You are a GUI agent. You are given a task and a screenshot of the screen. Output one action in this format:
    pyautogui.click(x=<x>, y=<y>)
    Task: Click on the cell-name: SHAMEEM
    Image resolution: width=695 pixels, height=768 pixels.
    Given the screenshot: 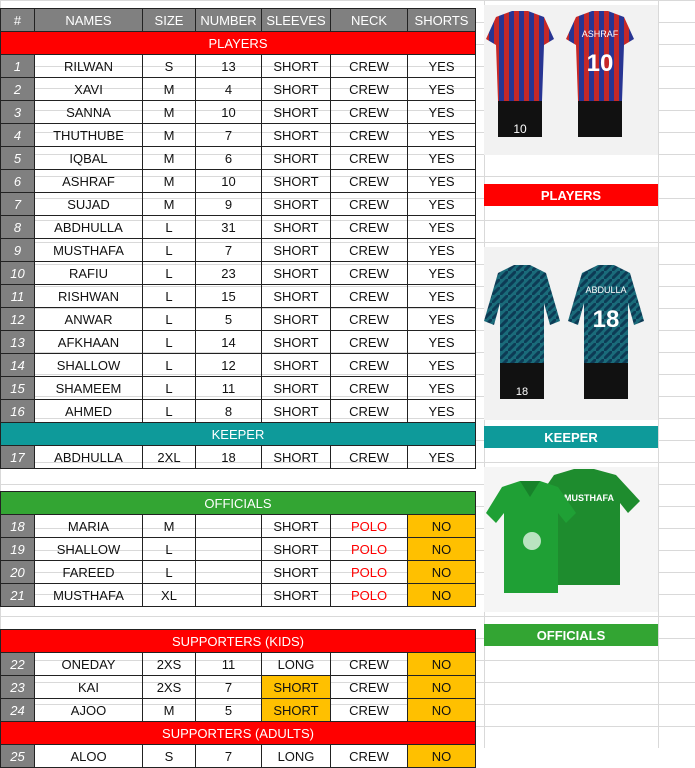 What is the action you would take?
    pyautogui.click(x=88, y=388)
    